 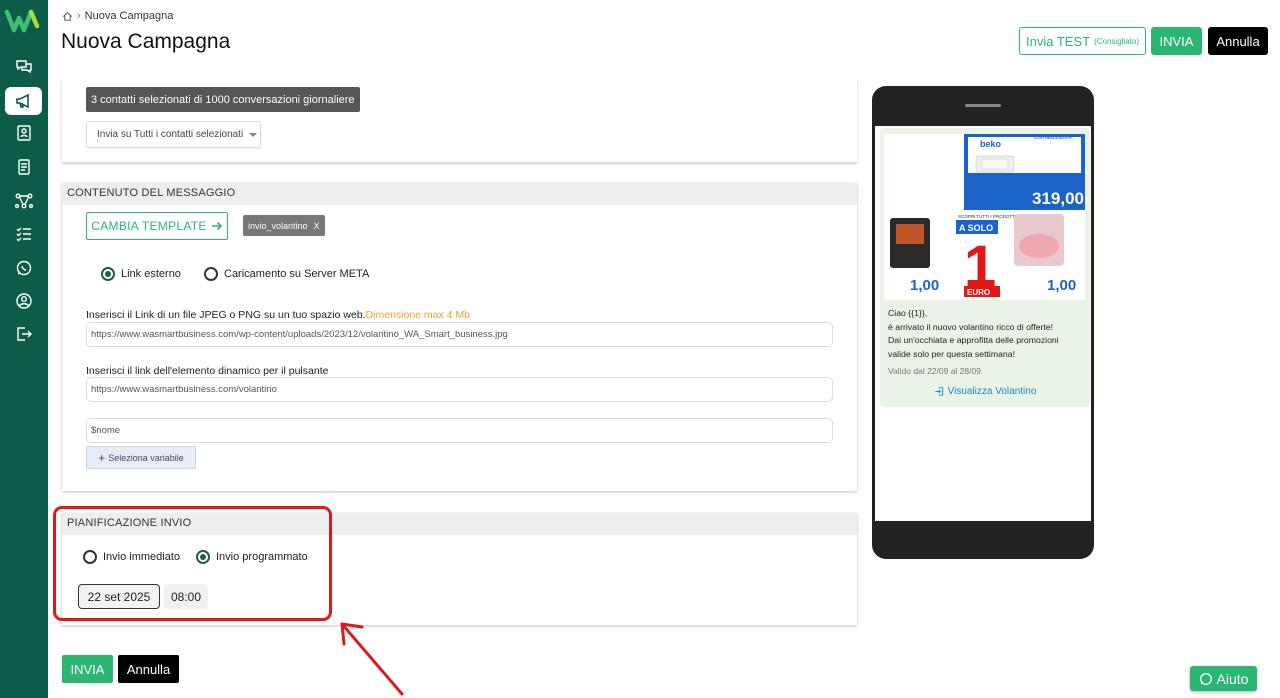 I want to click on send-button-bottom: INVIA, so click(x=87, y=669).